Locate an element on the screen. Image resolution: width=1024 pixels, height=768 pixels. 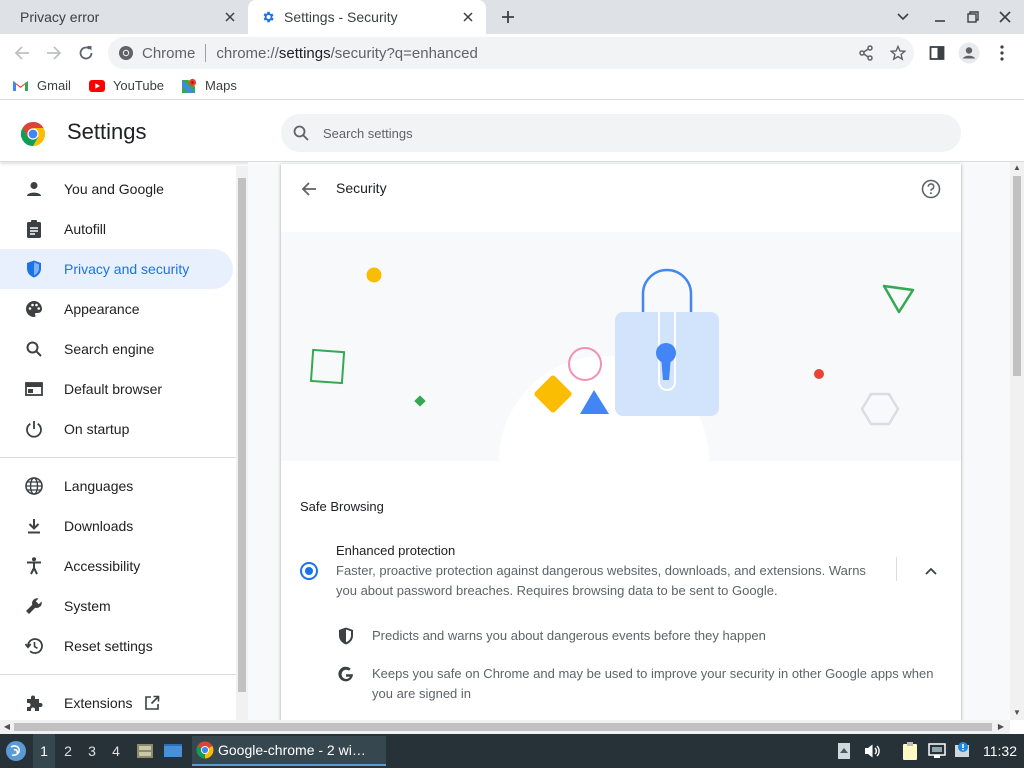
scroll-up-arrow-icon: ▲ is located at coordinates (1017, 168).